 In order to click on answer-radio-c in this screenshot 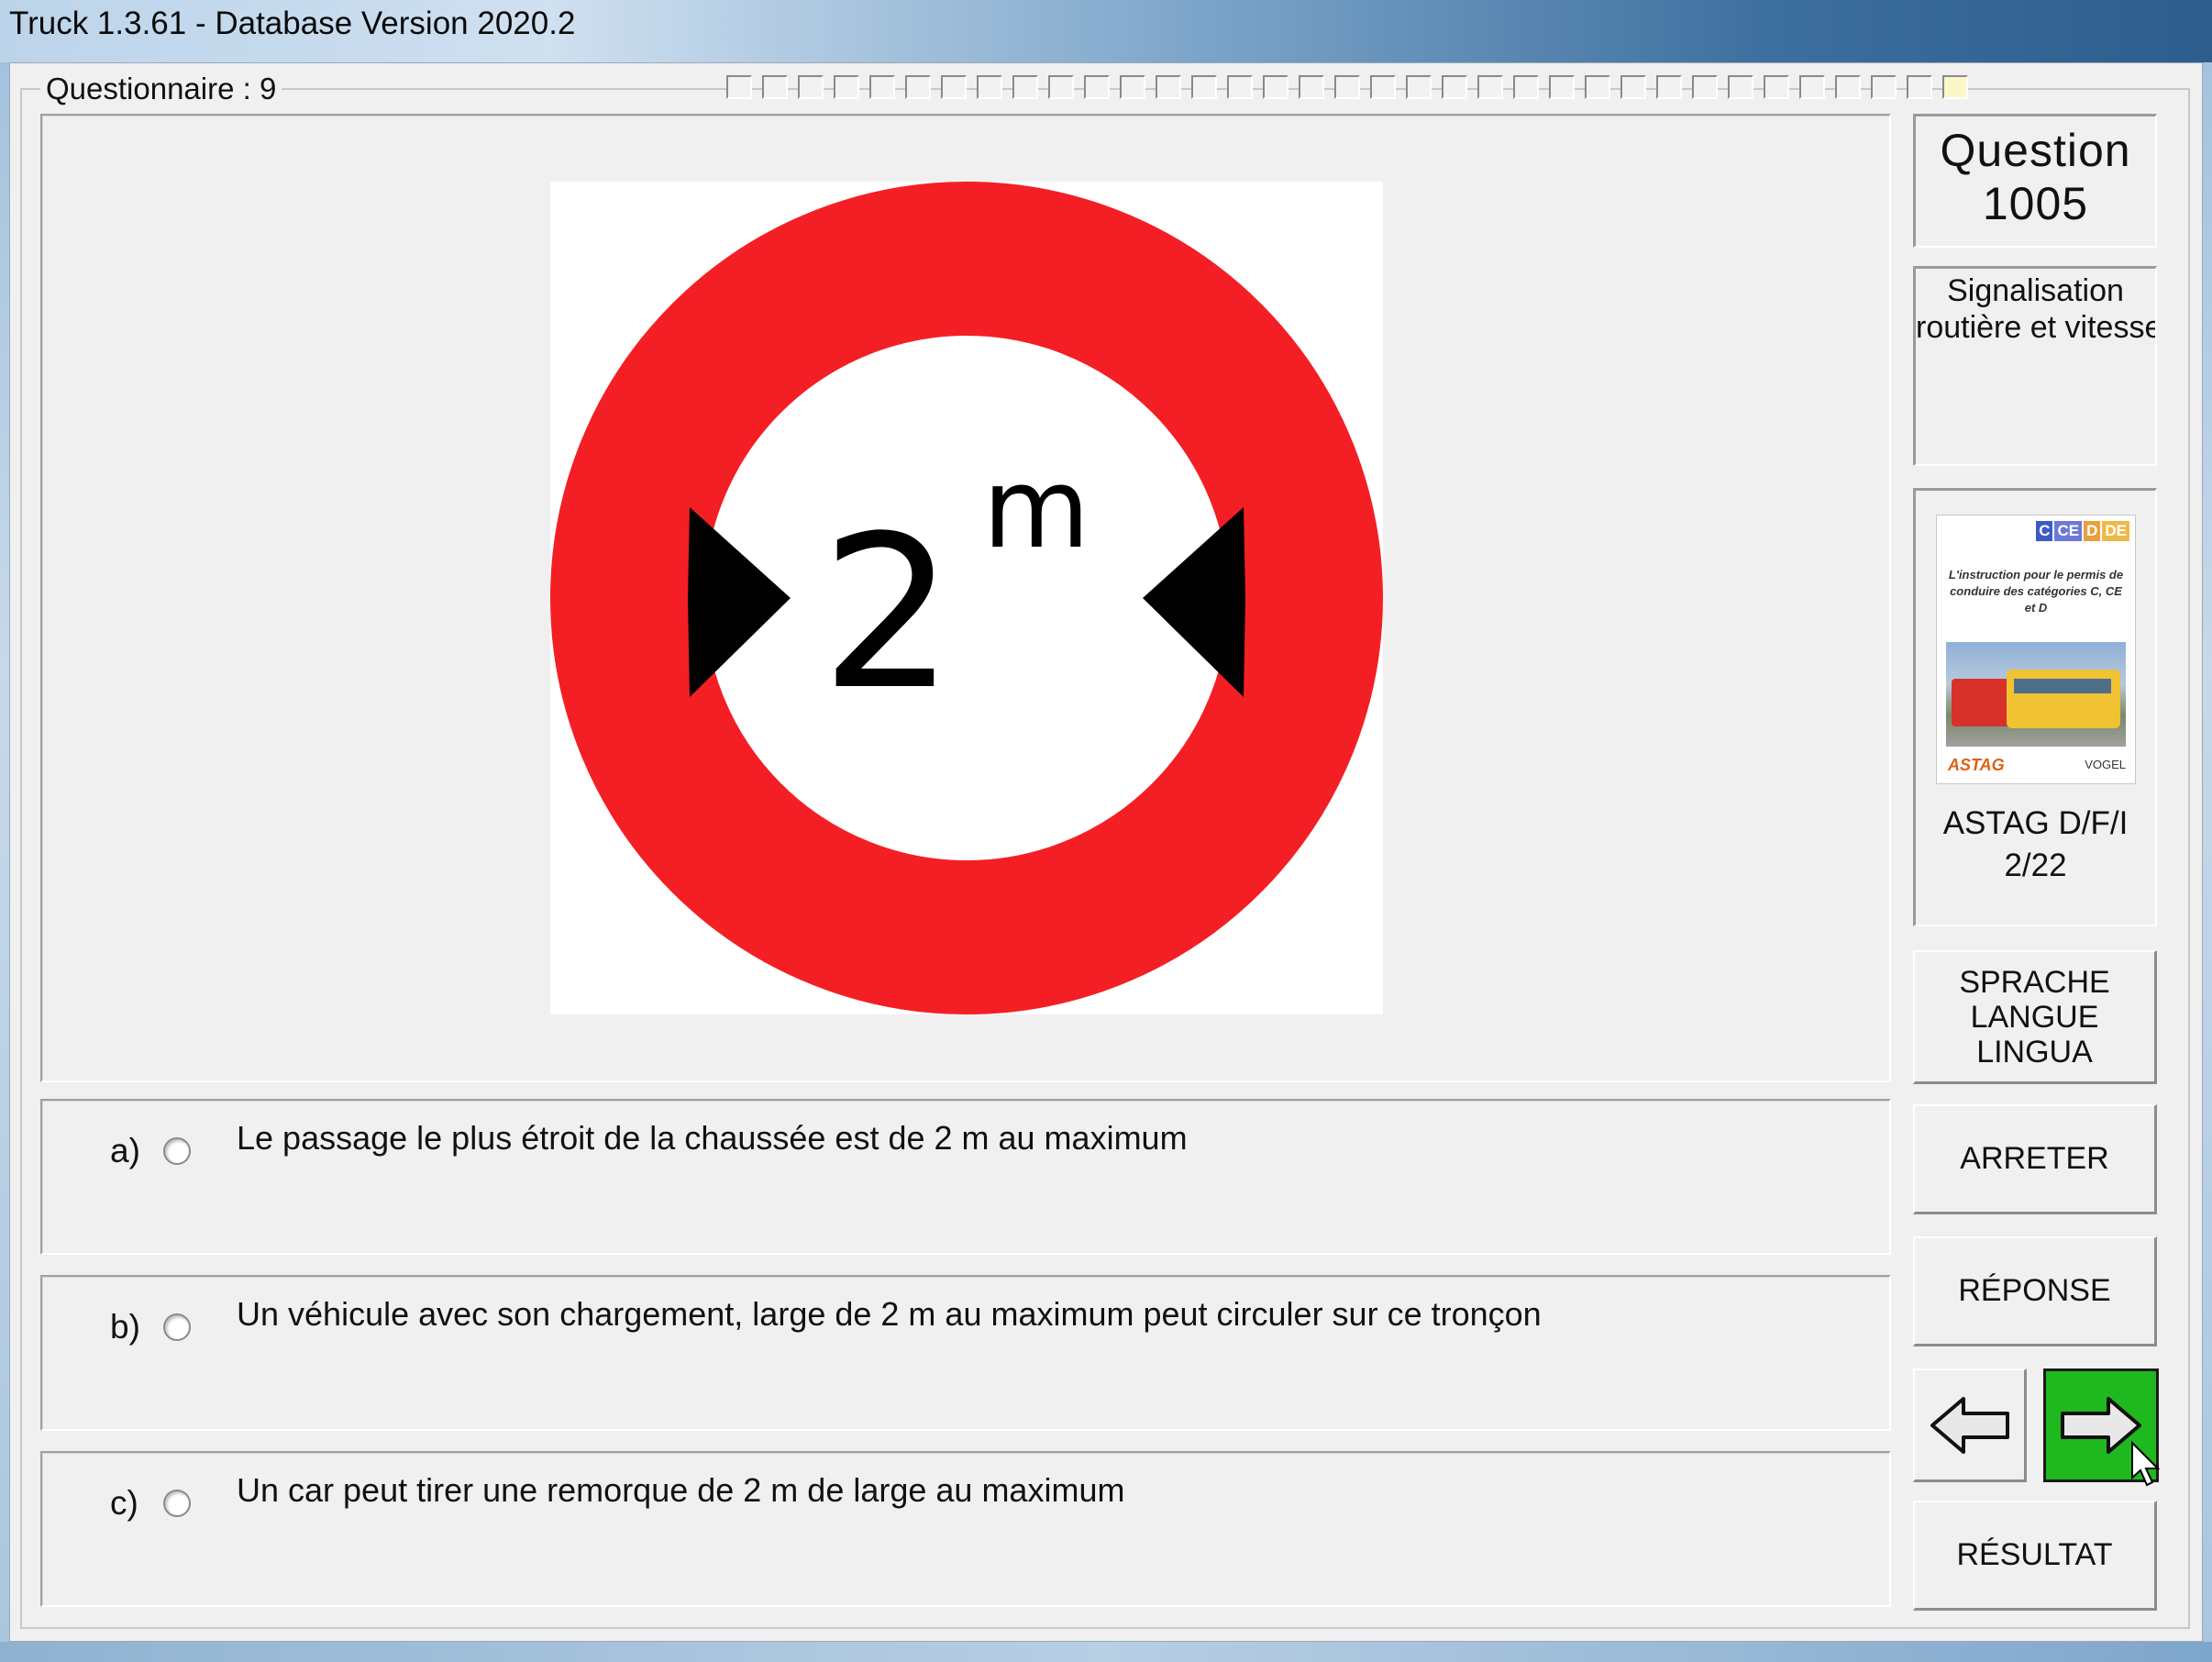, I will do `click(177, 1503)`.